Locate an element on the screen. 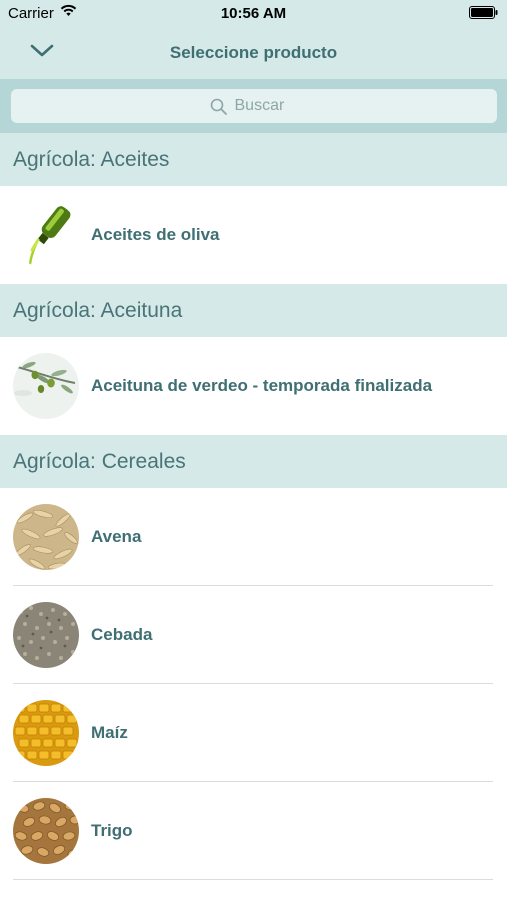 The width and height of the screenshot is (507, 900). list-item-trigo: Trigo is located at coordinates (253, 831).